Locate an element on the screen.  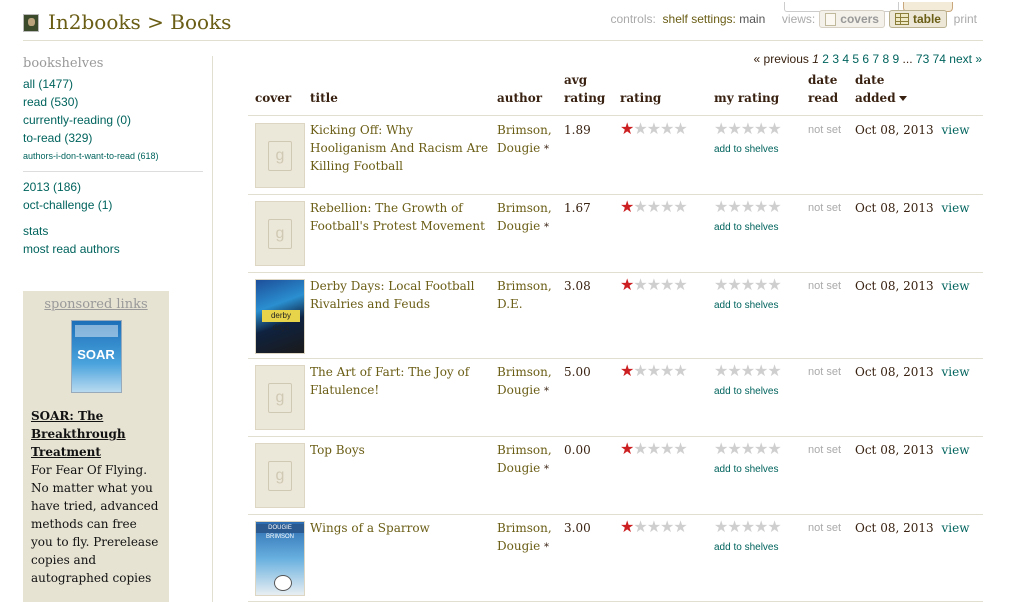
covers-view-button: covers is located at coordinates (852, 19).